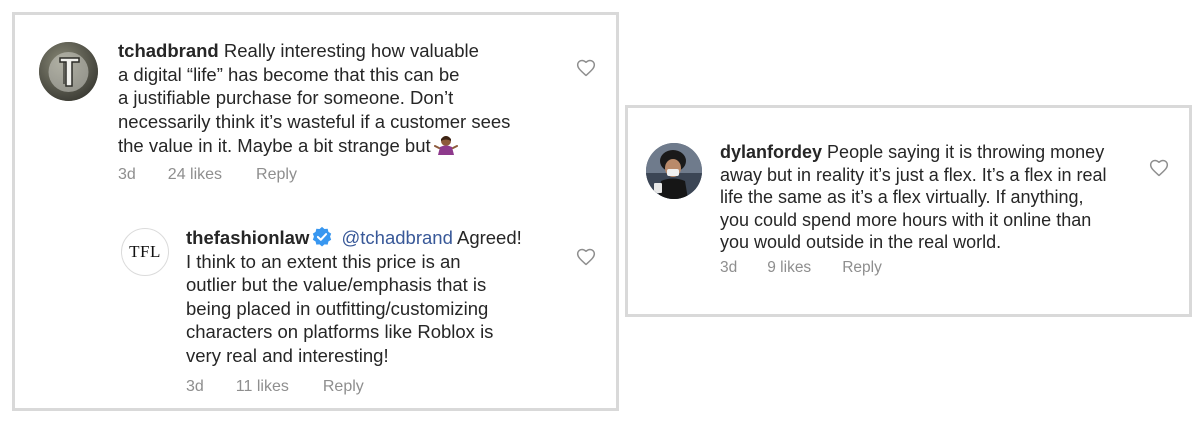  What do you see at coordinates (489, 237) in the screenshot?
I see `comment-line: Agreed!` at bounding box center [489, 237].